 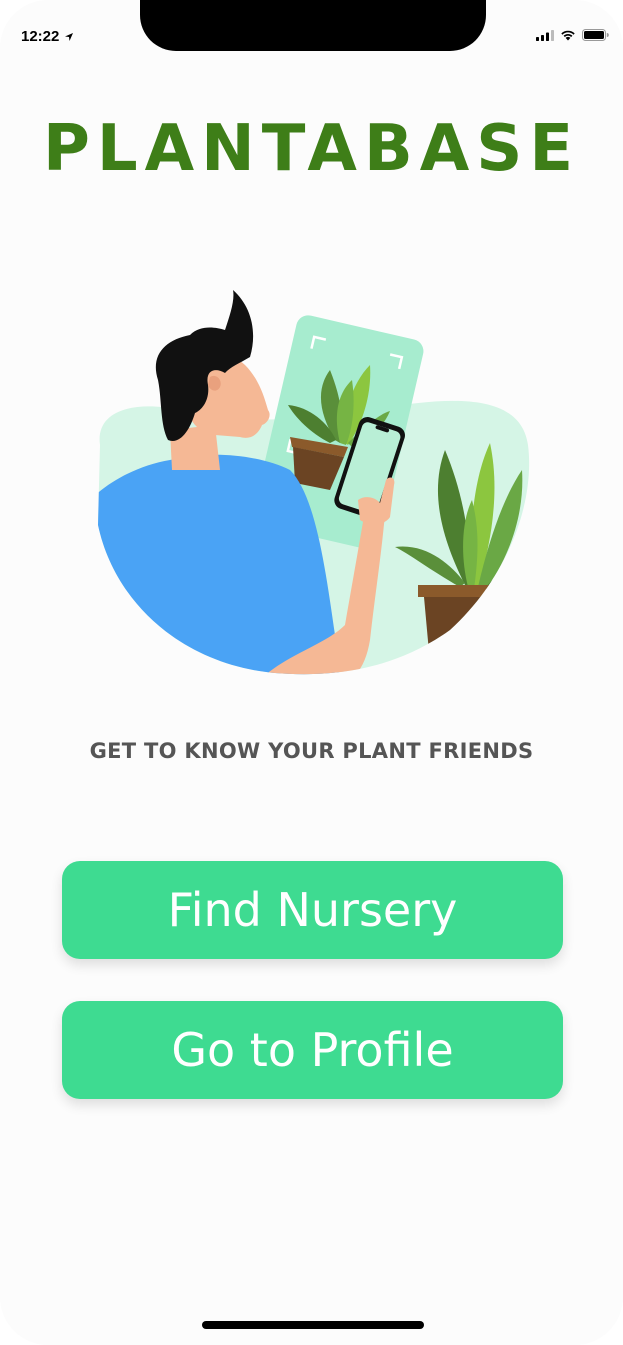 What do you see at coordinates (545, 35) in the screenshot?
I see `cellular-signal-icon` at bounding box center [545, 35].